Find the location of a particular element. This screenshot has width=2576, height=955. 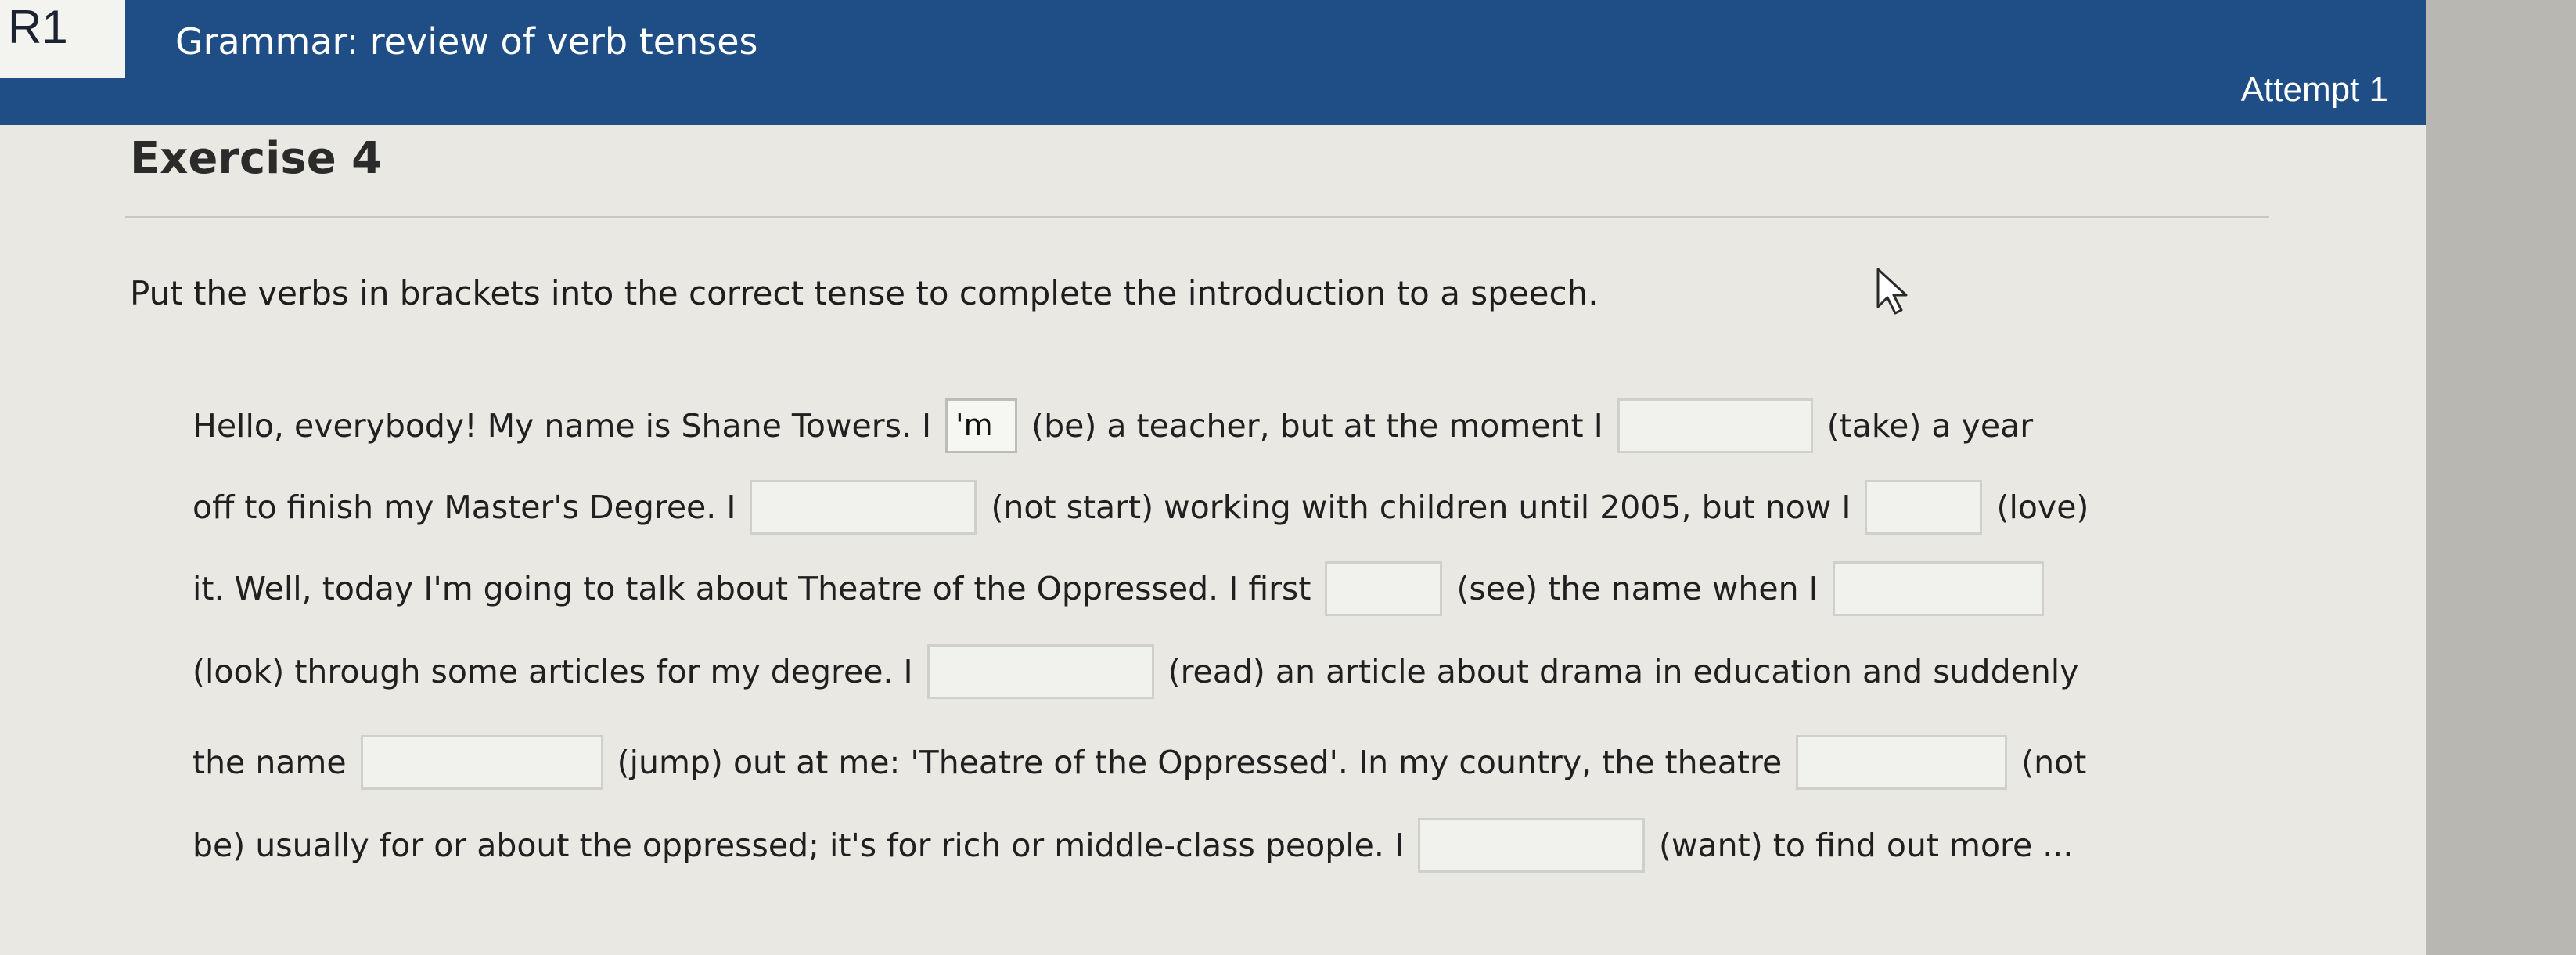

passage-text: (take) a year is located at coordinates (1930, 426).